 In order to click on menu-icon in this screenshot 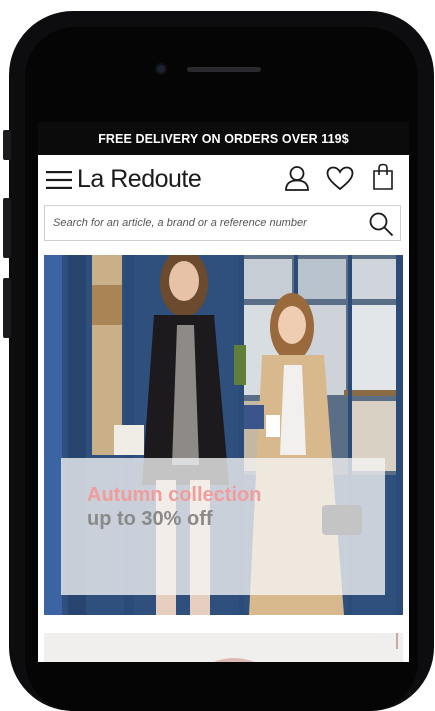, I will do `click(59, 180)`.